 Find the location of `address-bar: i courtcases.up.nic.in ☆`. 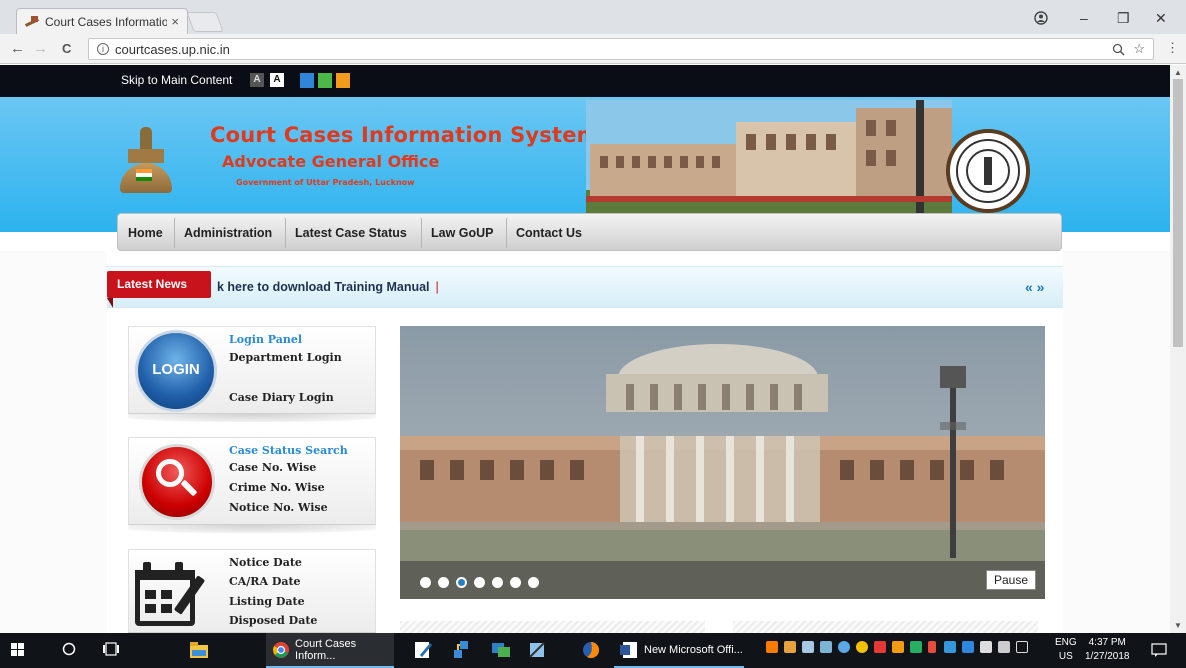

address-bar: i courtcases.up.nic.in ☆ is located at coordinates (621, 49).